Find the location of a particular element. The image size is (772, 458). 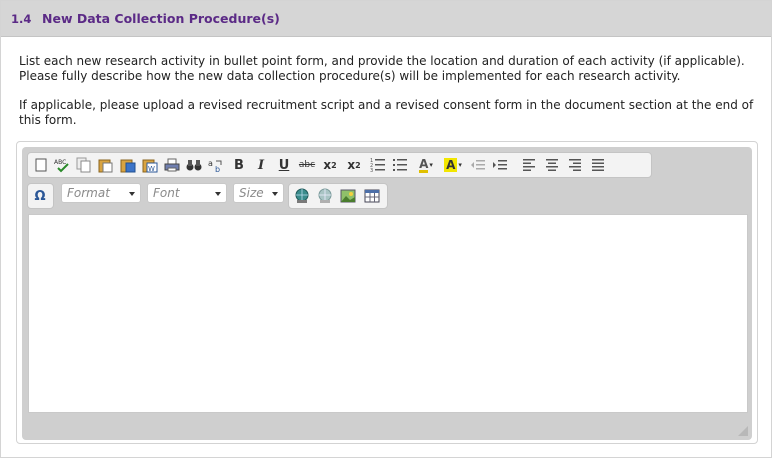

font-color-label: A is located at coordinates (424, 164).